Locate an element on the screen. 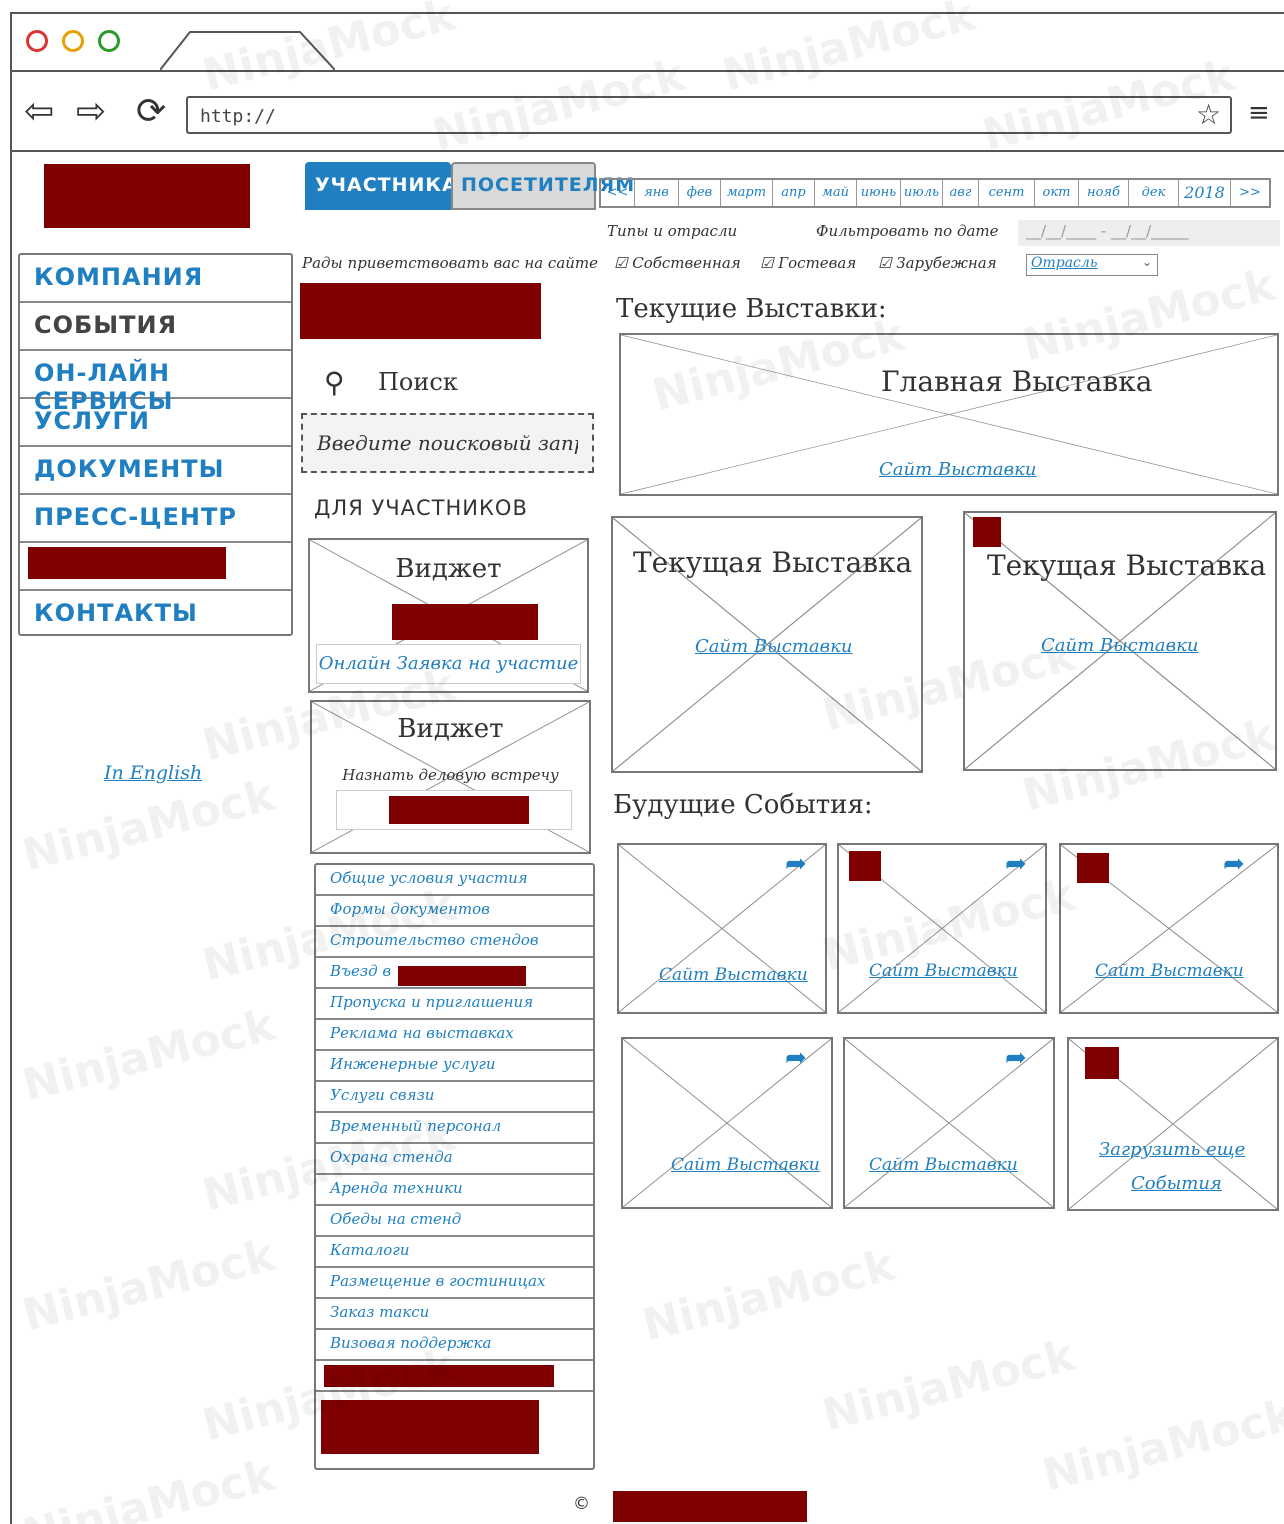  close-window-icon is located at coordinates (37, 41).